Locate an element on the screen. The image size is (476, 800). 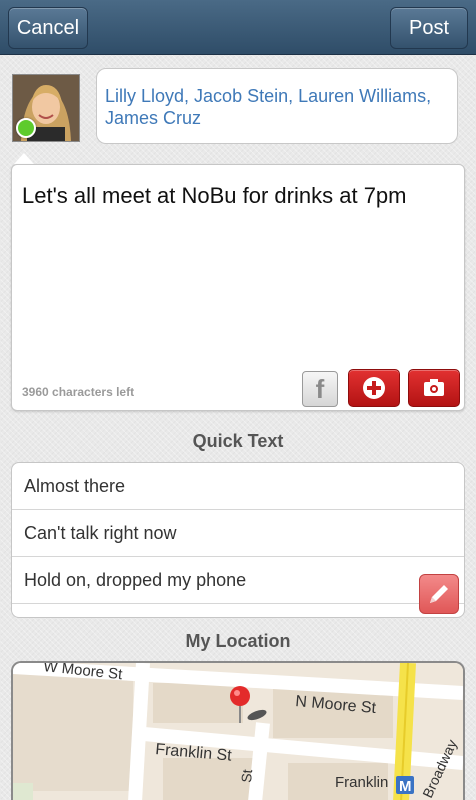
subway-icon: M is located at coordinates (405, 786).